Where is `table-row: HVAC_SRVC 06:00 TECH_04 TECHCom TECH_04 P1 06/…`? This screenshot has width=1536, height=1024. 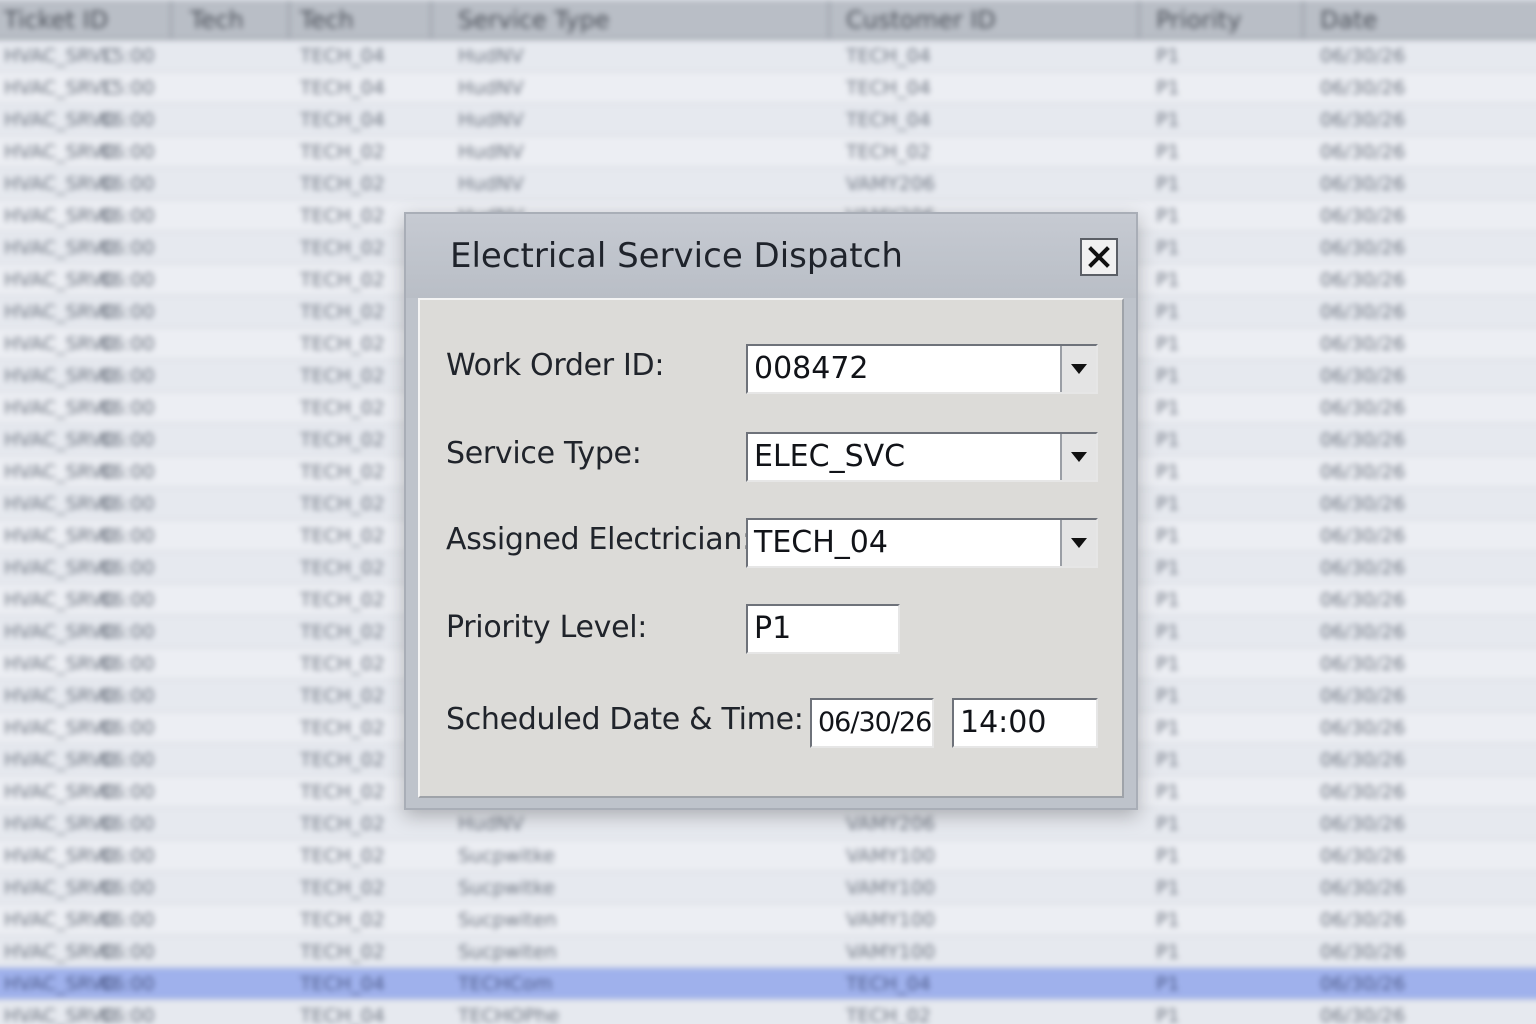
table-row: HVAC_SRVC 06:00 TECH_04 TECHCom TECH_04 P1 06/… is located at coordinates (768, 984).